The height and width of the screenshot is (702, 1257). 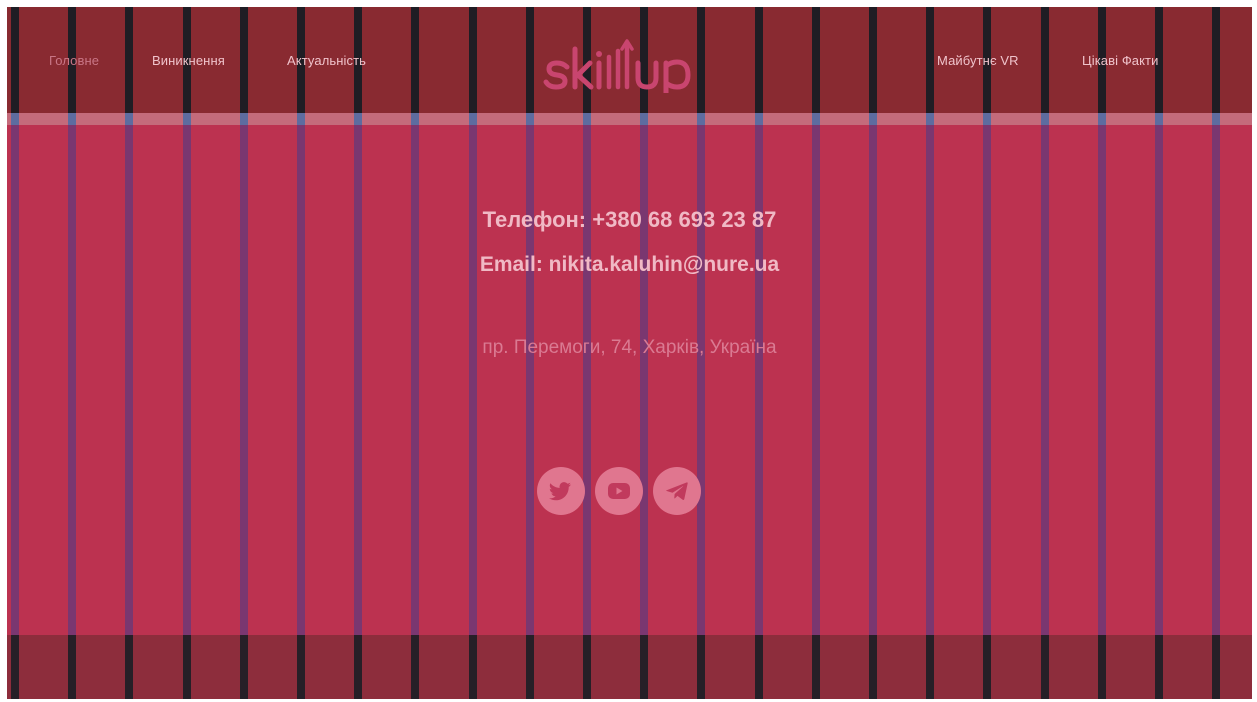 I want to click on telegram-link, so click(x=677, y=491).